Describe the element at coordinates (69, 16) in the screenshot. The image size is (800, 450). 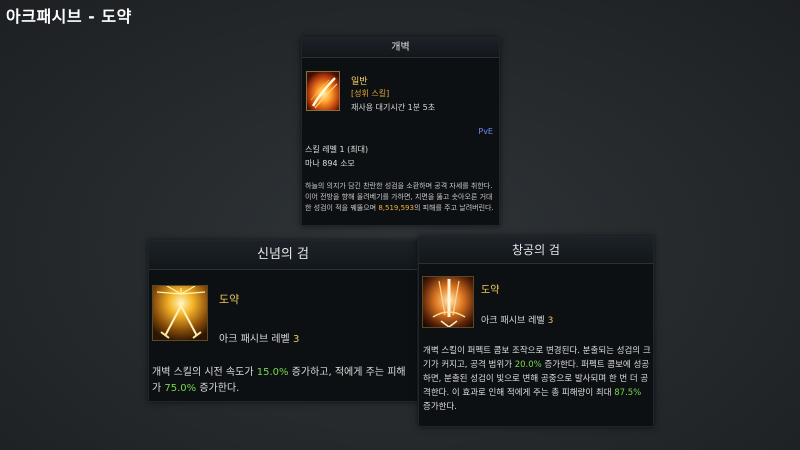
I see `page-title: 아크패시브 - 도약` at that location.